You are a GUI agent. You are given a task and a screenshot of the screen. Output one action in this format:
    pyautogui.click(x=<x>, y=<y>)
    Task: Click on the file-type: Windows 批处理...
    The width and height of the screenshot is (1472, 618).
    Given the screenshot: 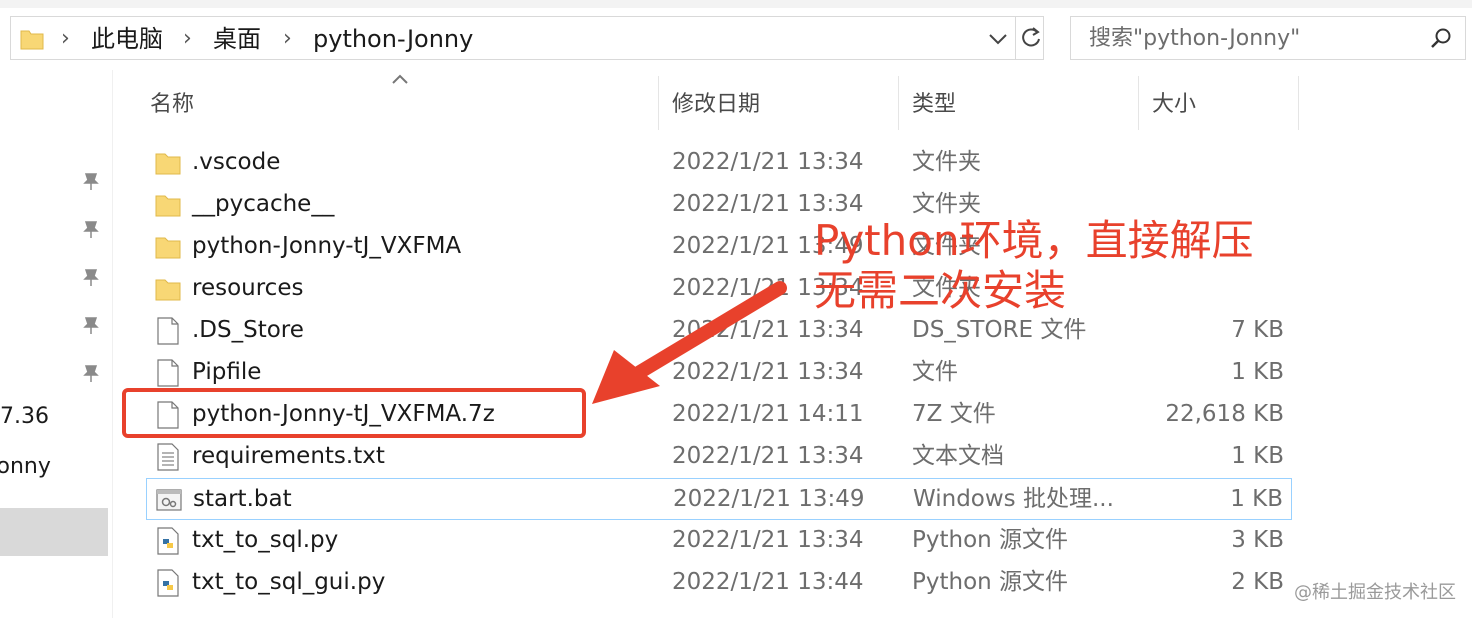 What is the action you would take?
    pyautogui.click(x=1013, y=499)
    